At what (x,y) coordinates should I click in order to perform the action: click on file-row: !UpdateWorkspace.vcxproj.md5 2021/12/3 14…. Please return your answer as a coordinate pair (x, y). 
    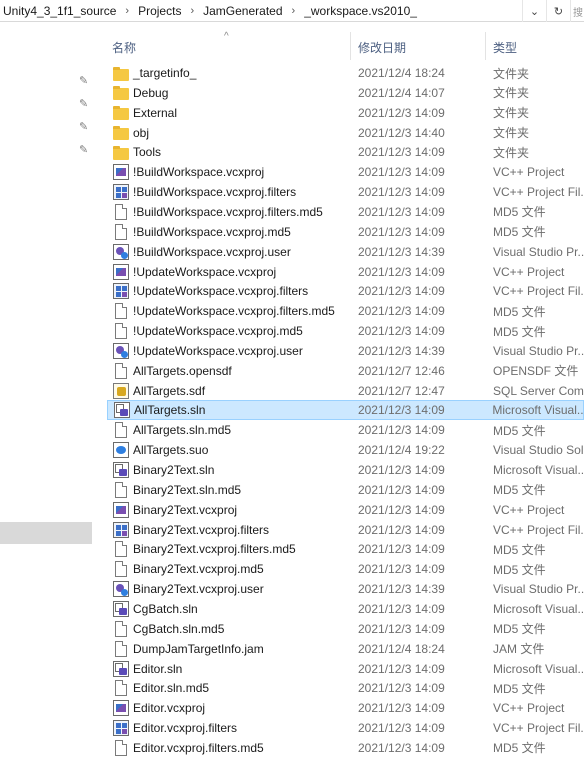
    Looking at the image, I should click on (345, 331).